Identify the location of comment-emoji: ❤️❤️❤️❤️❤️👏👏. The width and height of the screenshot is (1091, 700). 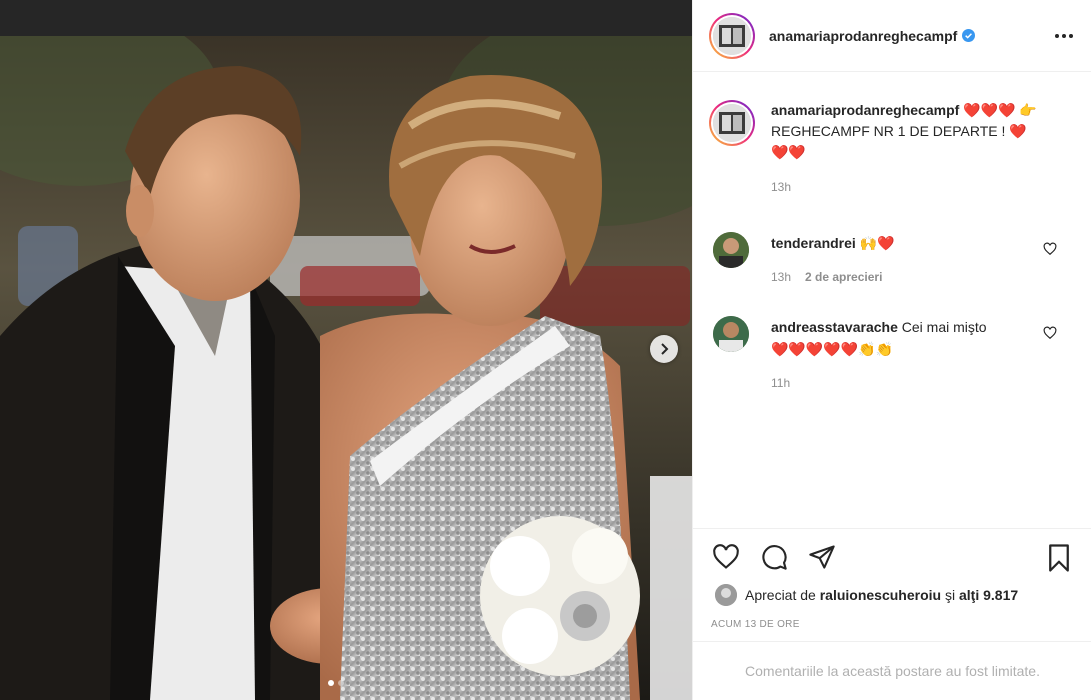
(832, 349).